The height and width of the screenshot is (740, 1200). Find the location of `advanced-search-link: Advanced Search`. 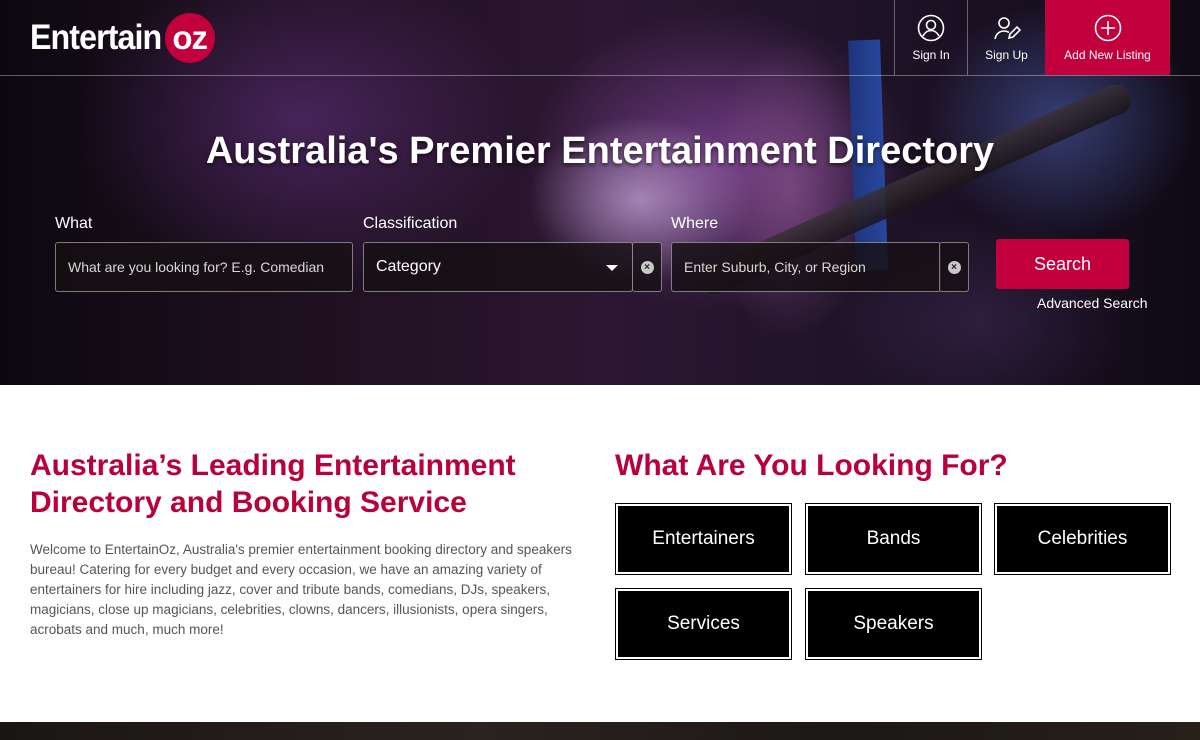

advanced-search-link: Advanced Search is located at coordinates (1092, 303).